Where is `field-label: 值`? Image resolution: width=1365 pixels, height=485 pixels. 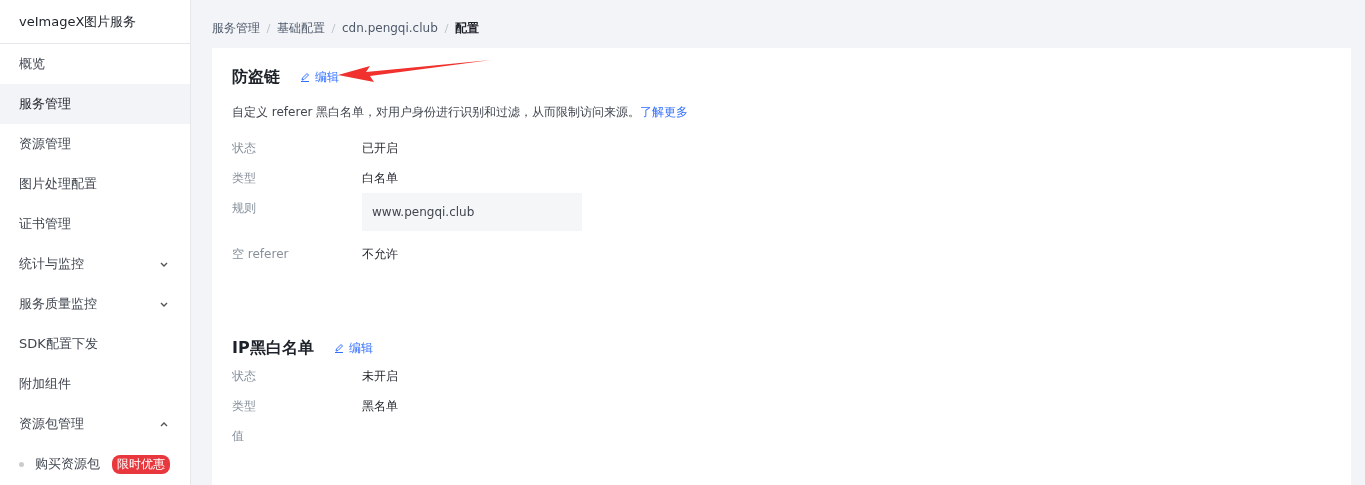
field-label: 值 is located at coordinates (238, 436).